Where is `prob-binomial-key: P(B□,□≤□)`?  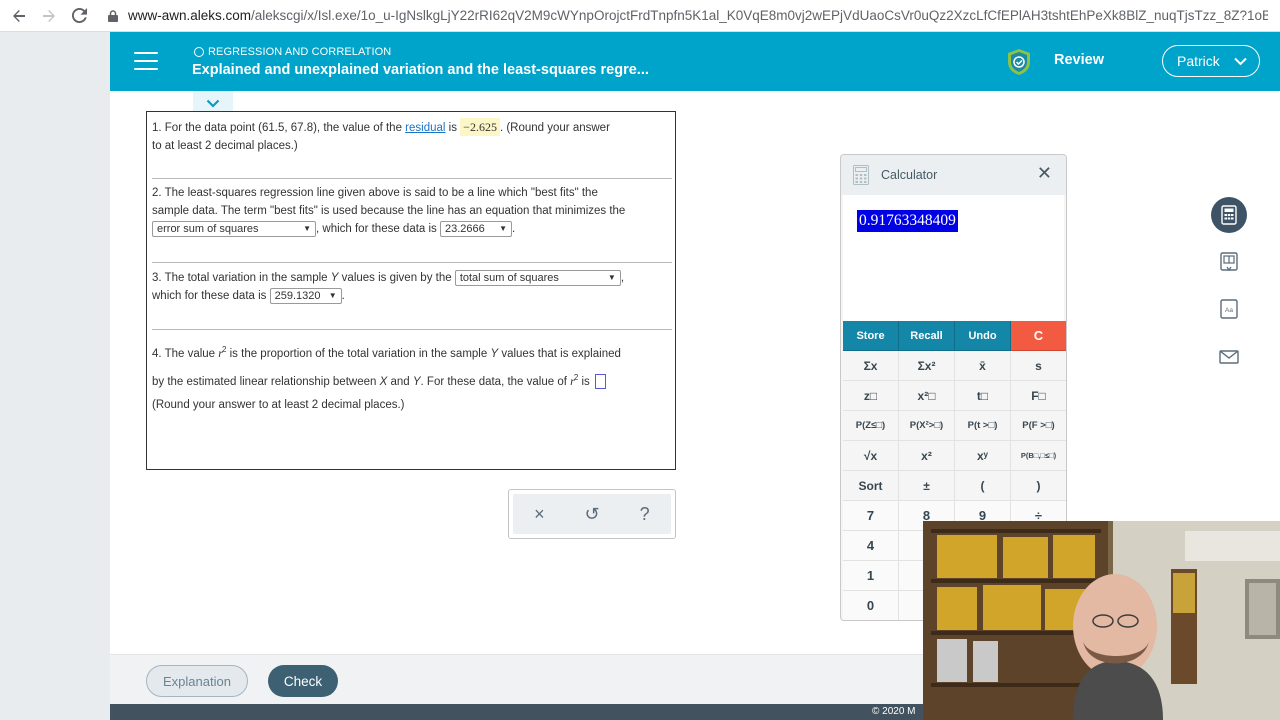
prob-binomial-key: P(B□,□≤□) is located at coordinates (1038, 456).